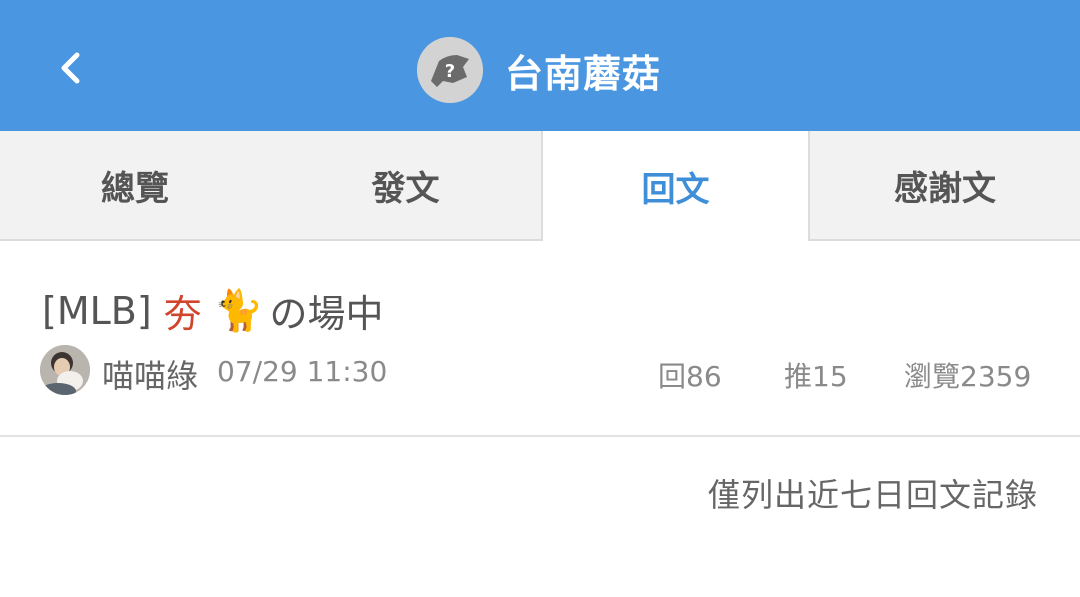 The image size is (1080, 597). I want to click on author-avatar, so click(65, 370).